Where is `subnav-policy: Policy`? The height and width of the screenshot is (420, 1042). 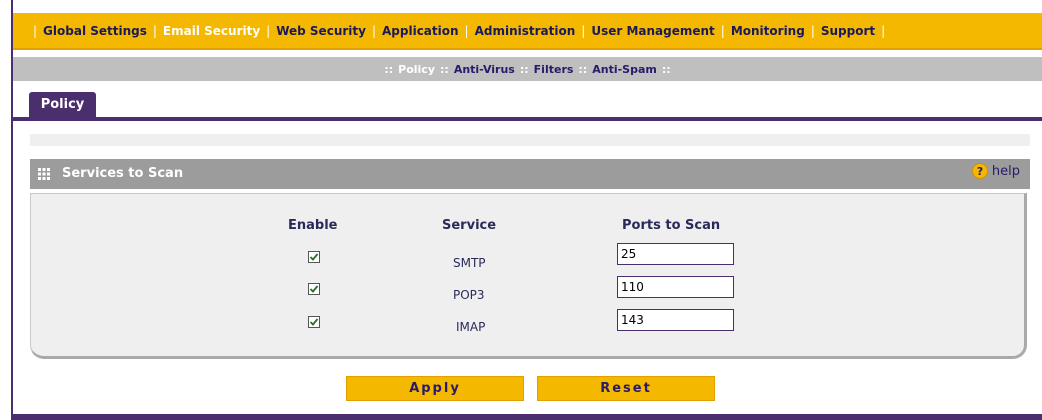
subnav-policy: Policy is located at coordinates (416, 69).